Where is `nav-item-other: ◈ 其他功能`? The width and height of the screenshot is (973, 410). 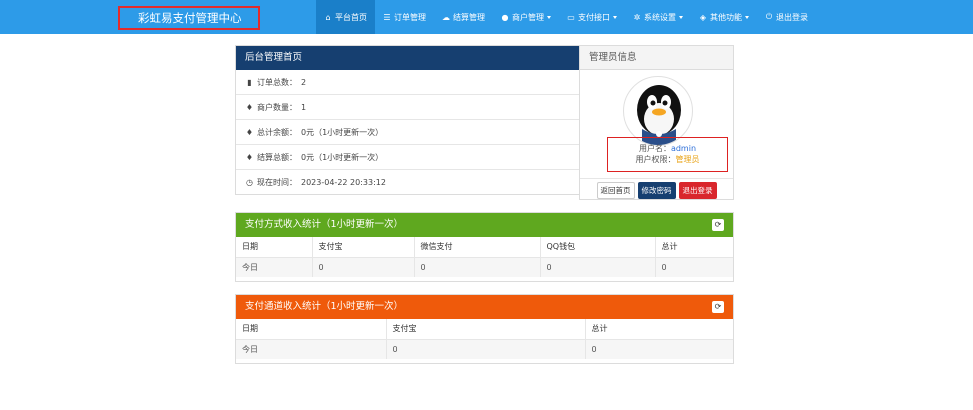
nav-item-other: ◈ 其他功能 is located at coordinates (724, 17).